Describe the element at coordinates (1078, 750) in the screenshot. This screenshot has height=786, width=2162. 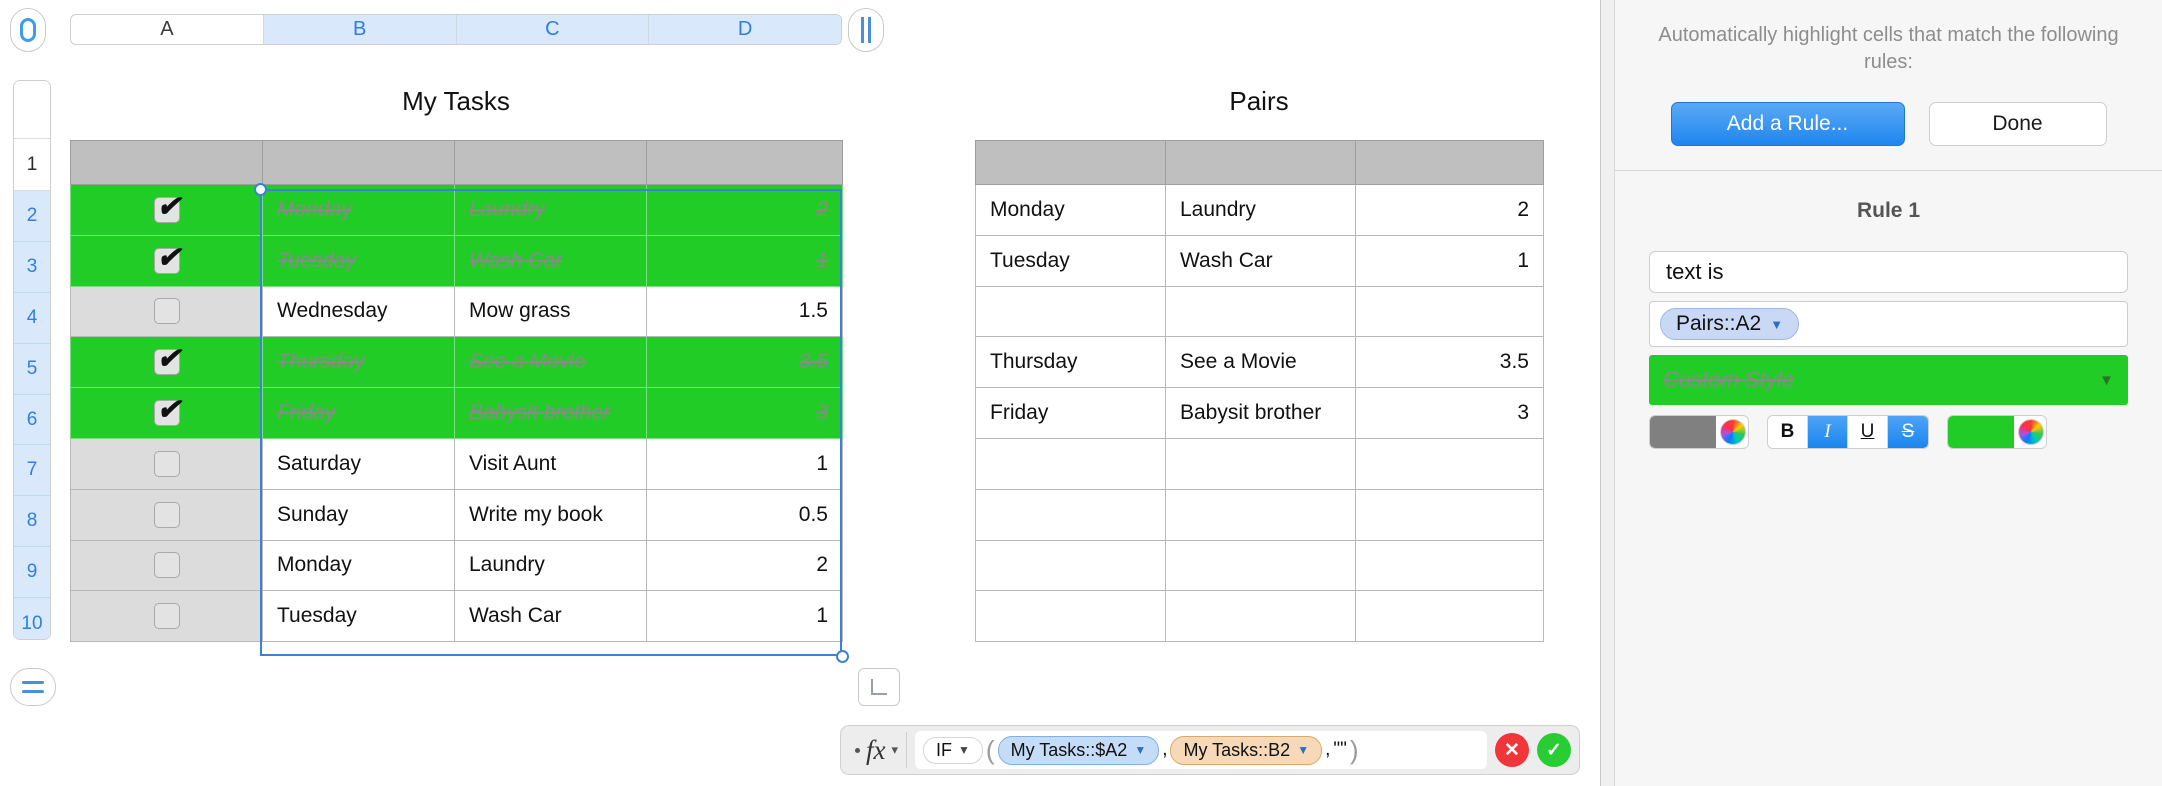
I see `formula-token-arg1: My Tasks::$A2 ▼` at that location.